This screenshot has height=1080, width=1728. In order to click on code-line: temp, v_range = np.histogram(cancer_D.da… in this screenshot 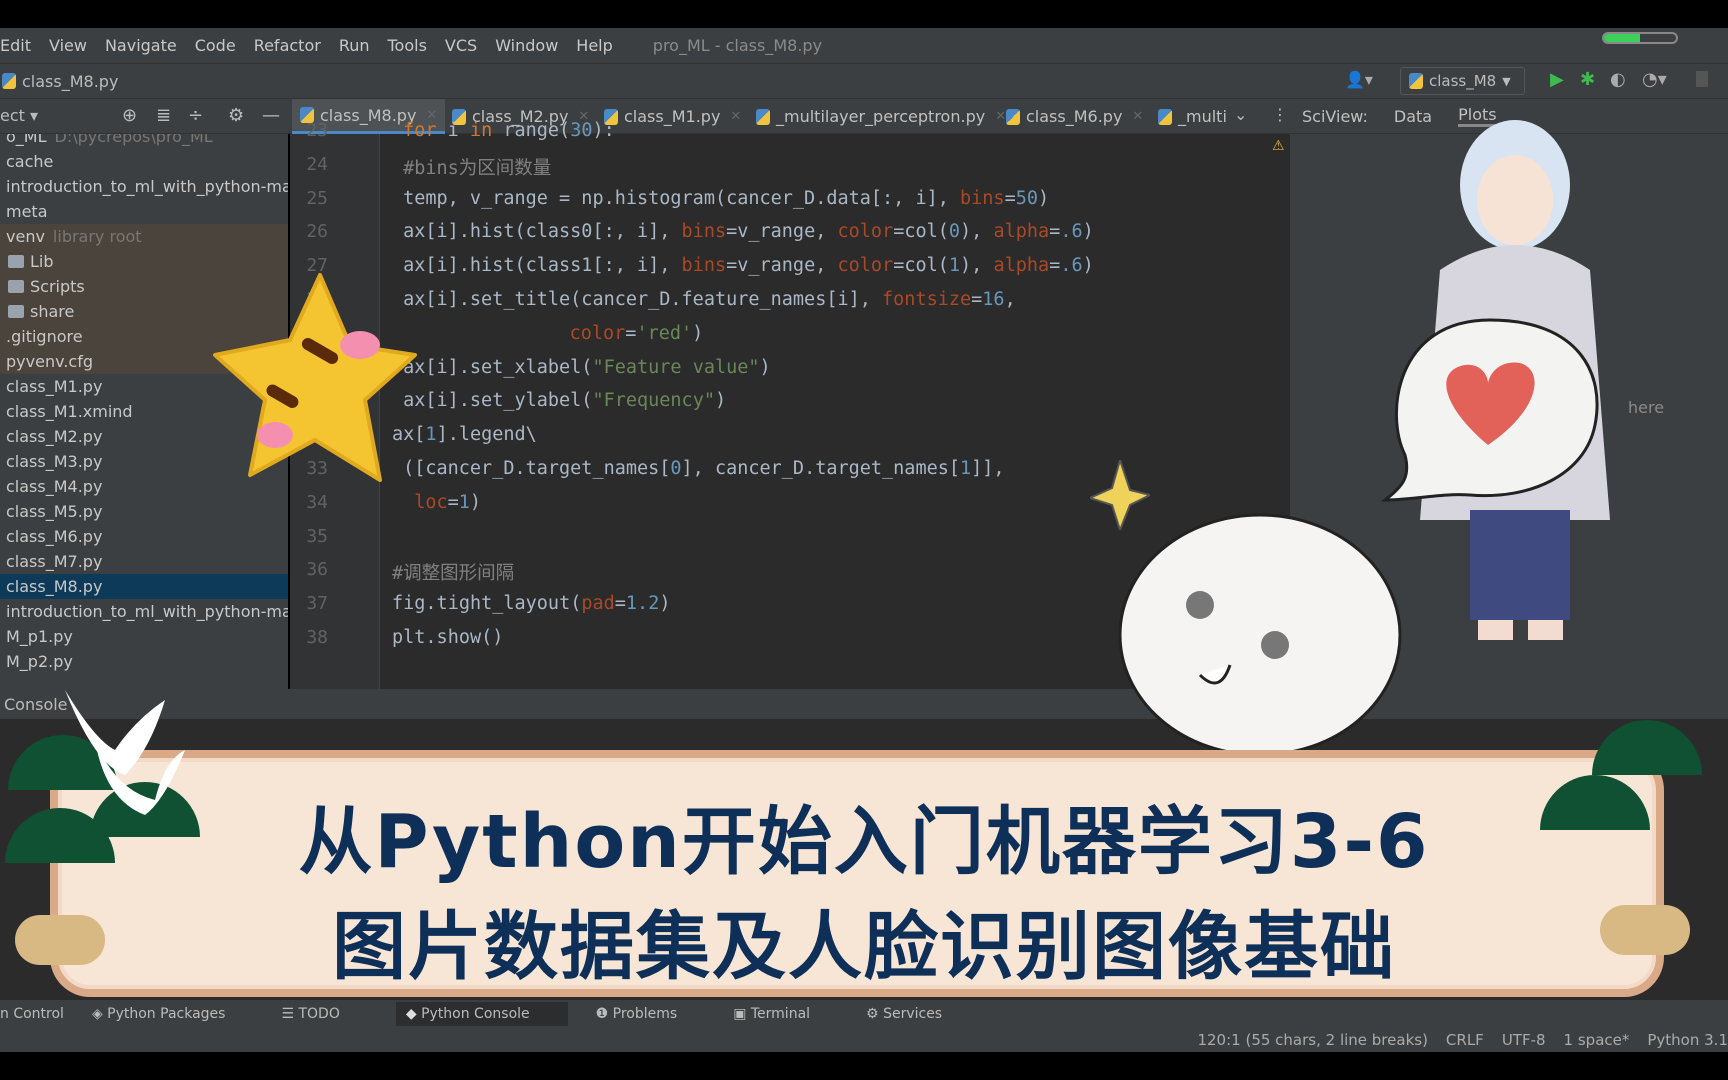, I will do `click(726, 198)`.